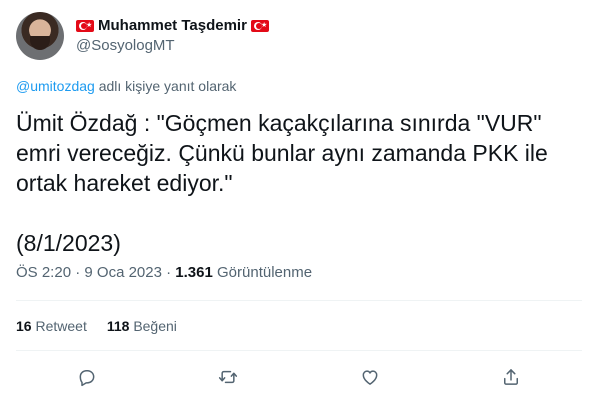  What do you see at coordinates (55, 86) in the screenshot?
I see `reply-mention-link: @umitozdag` at bounding box center [55, 86].